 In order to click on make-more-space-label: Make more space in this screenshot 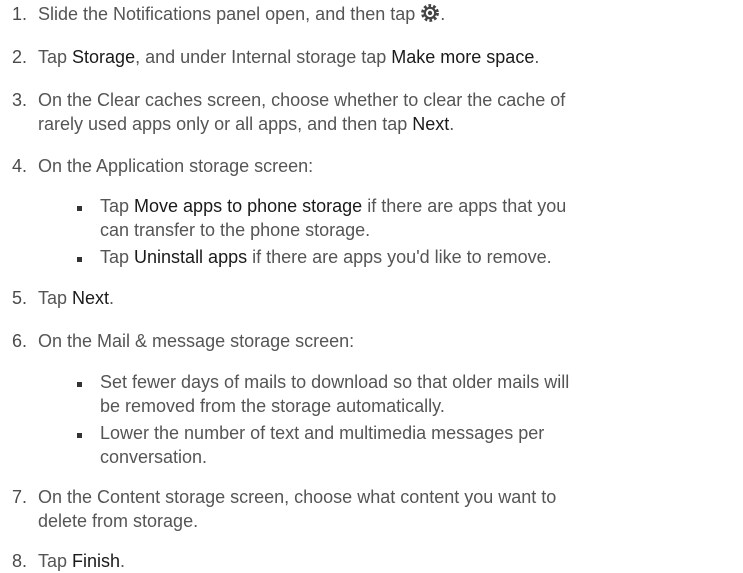, I will do `click(463, 57)`.